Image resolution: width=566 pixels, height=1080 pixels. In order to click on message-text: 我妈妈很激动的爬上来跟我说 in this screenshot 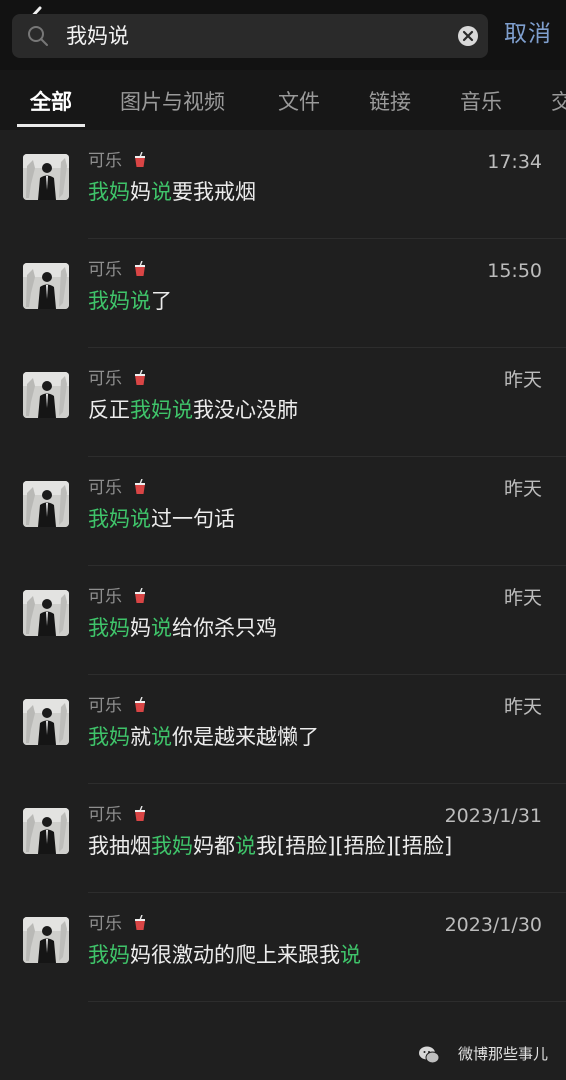, I will do `click(224, 955)`.